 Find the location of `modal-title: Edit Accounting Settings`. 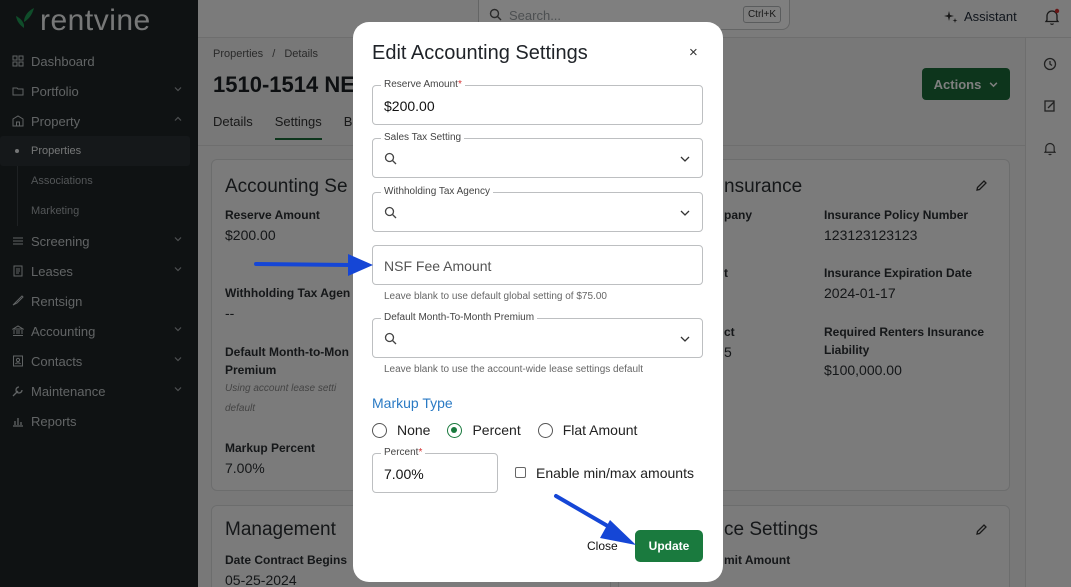

modal-title: Edit Accounting Settings is located at coordinates (480, 53).